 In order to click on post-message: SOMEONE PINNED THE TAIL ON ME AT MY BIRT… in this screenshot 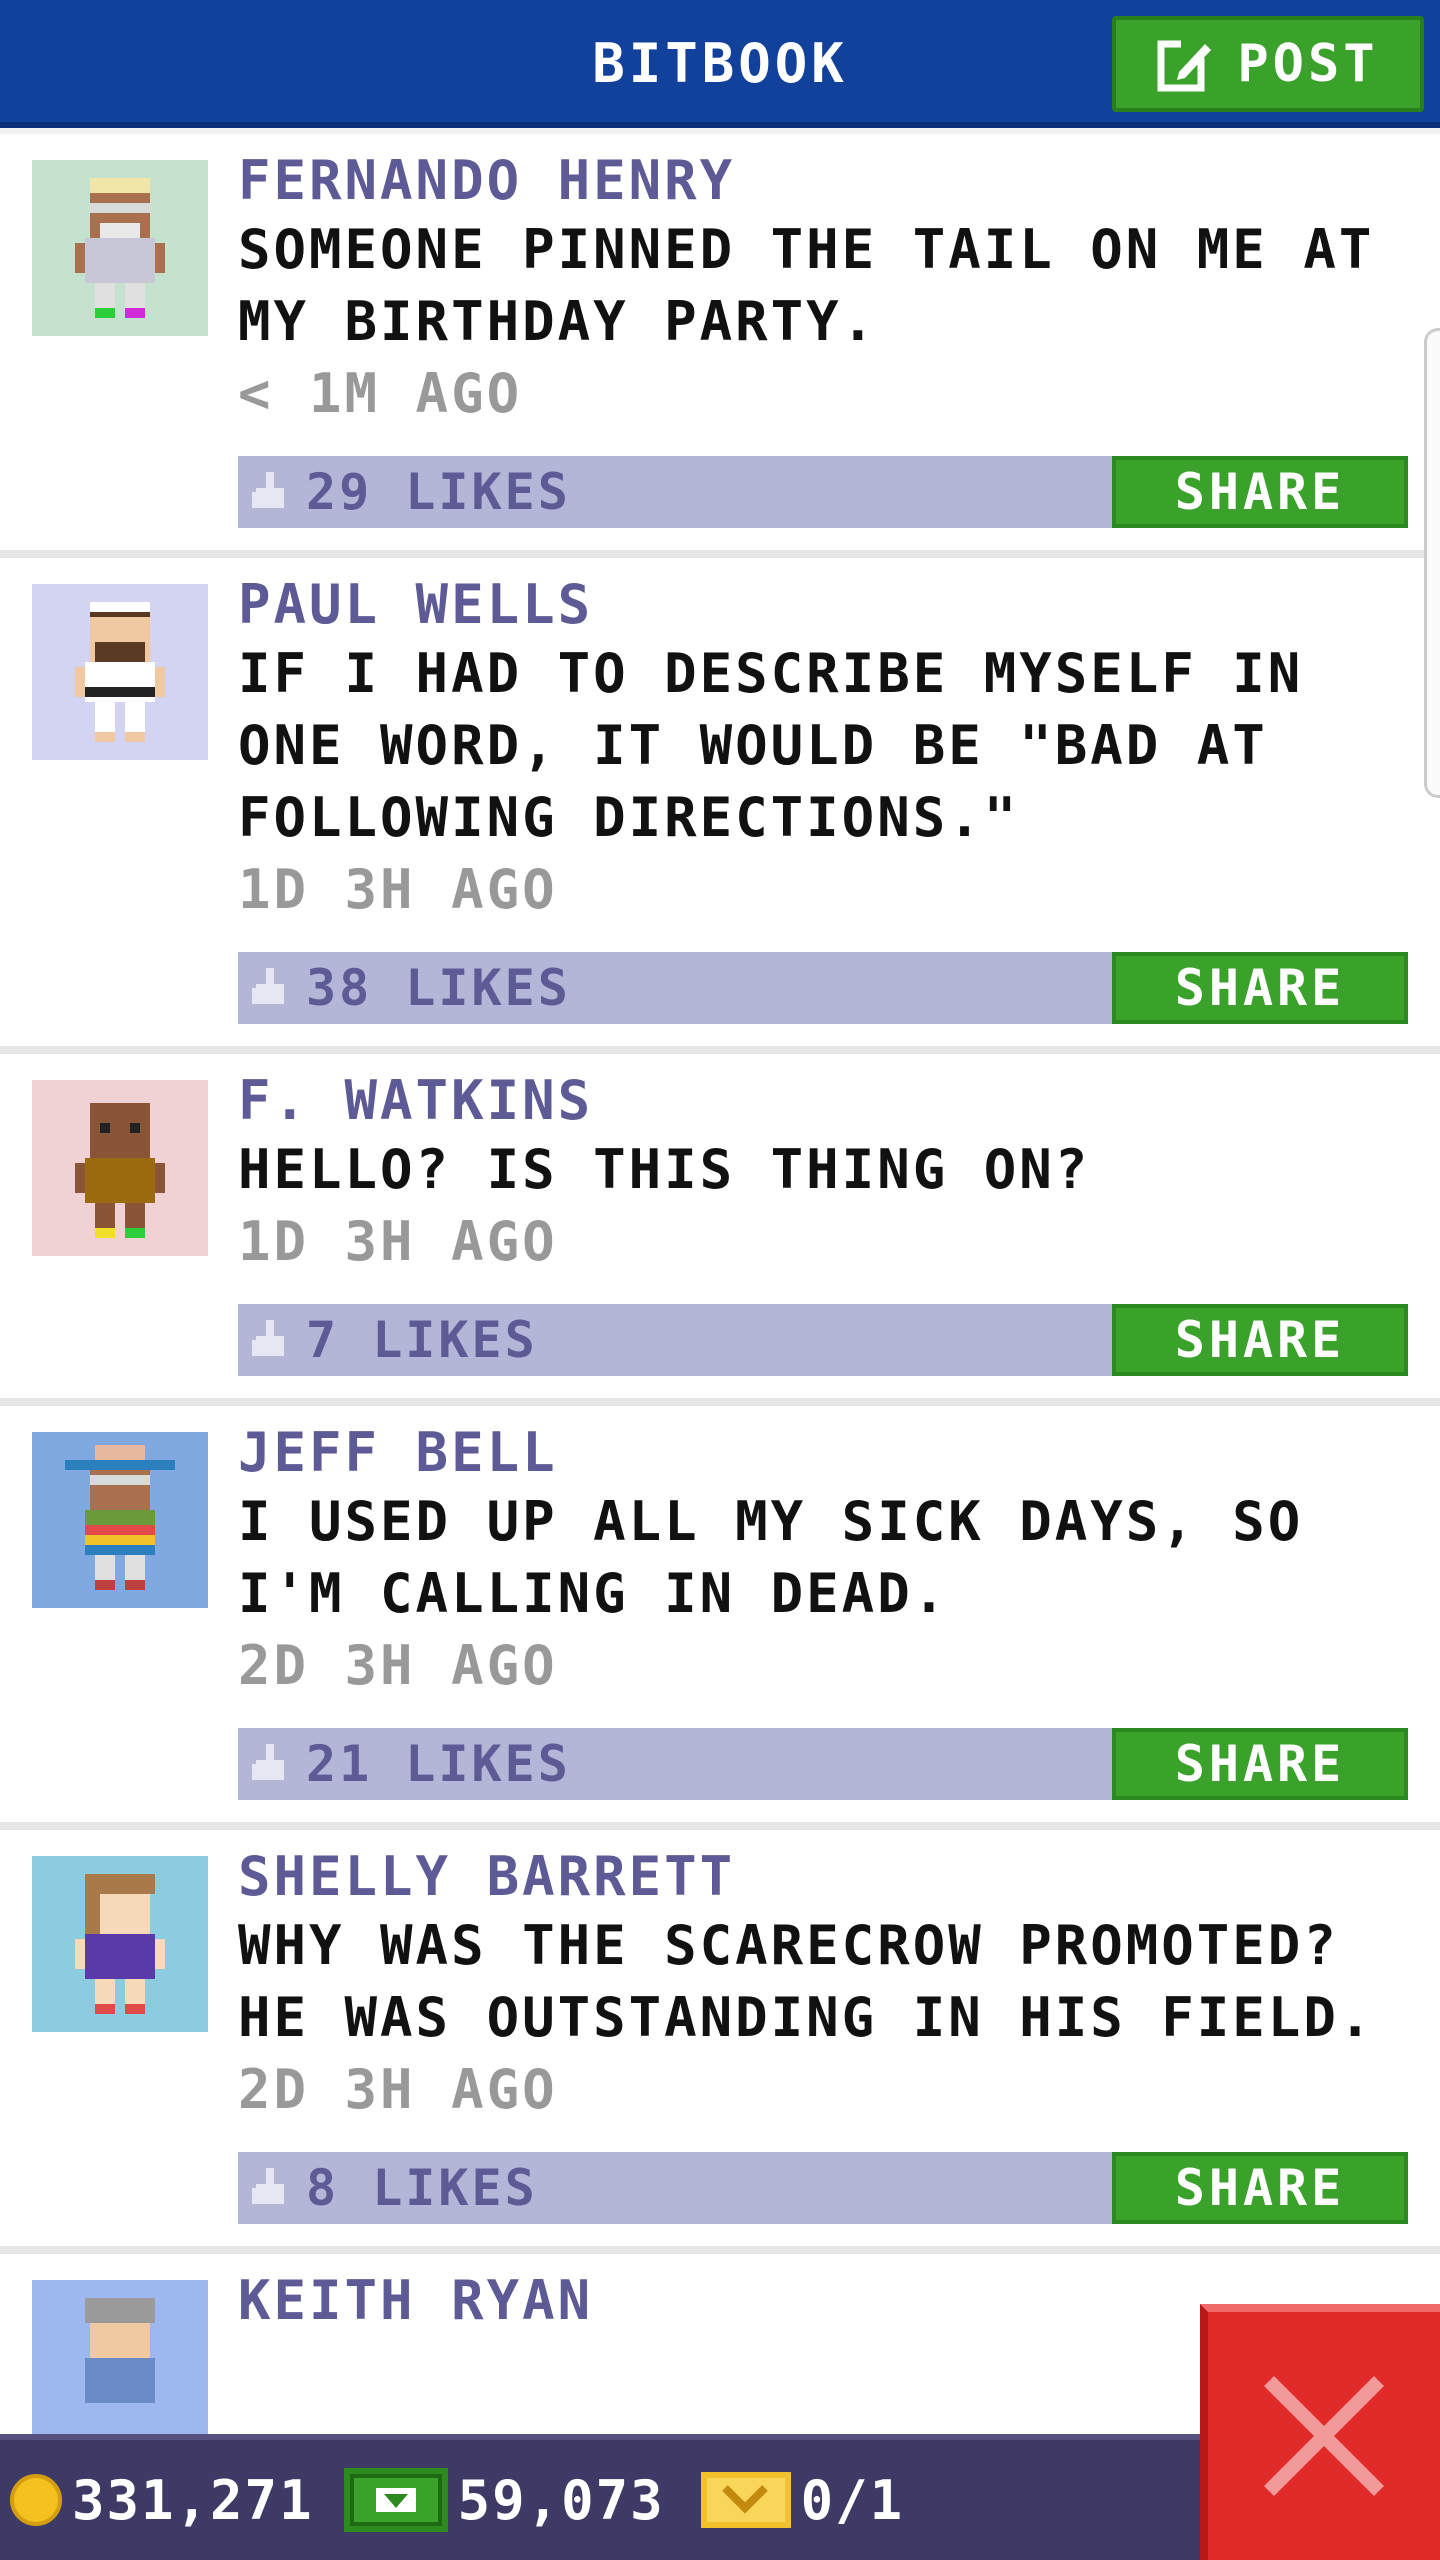, I will do `click(806, 285)`.